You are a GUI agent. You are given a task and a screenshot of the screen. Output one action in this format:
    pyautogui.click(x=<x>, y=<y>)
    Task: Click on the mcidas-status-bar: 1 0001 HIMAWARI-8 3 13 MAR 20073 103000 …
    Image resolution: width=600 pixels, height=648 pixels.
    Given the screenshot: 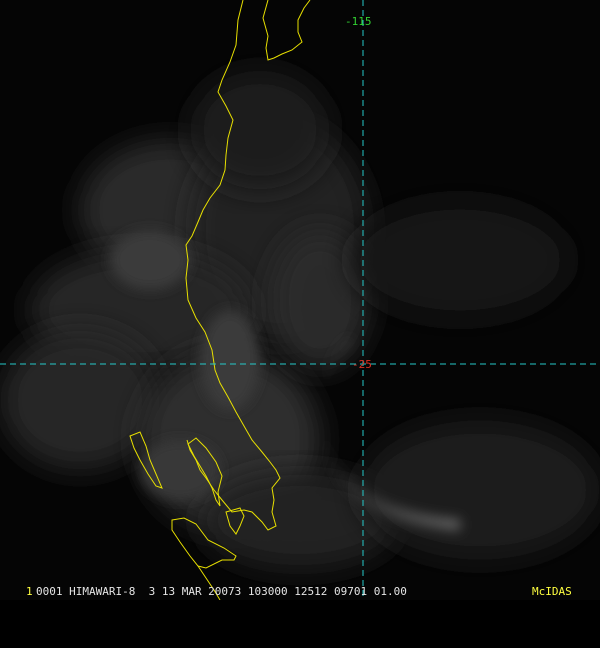 What is the action you would take?
    pyautogui.click(x=300, y=592)
    